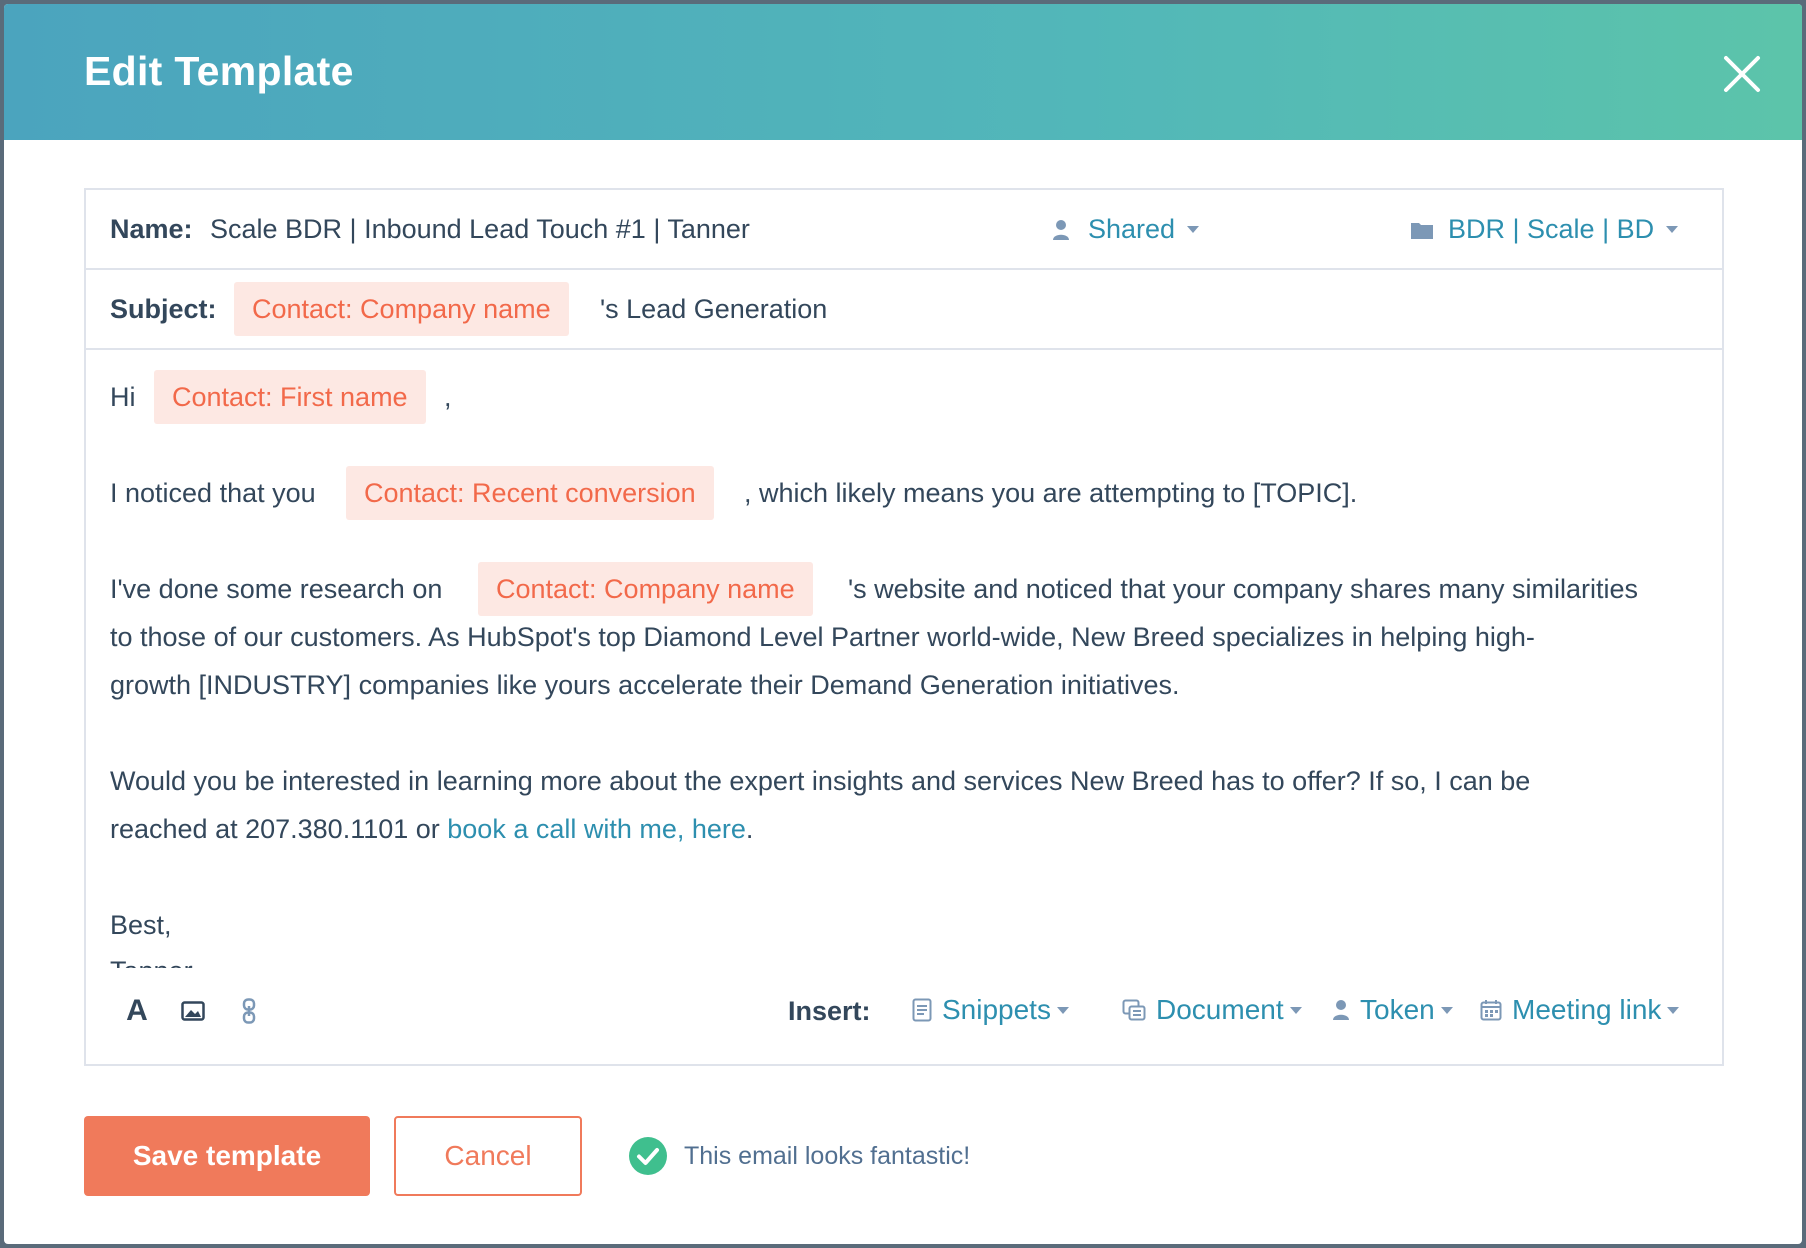  Describe the element at coordinates (827, 1155) in the screenshot. I see `status-text: This email looks fantastic!` at that location.